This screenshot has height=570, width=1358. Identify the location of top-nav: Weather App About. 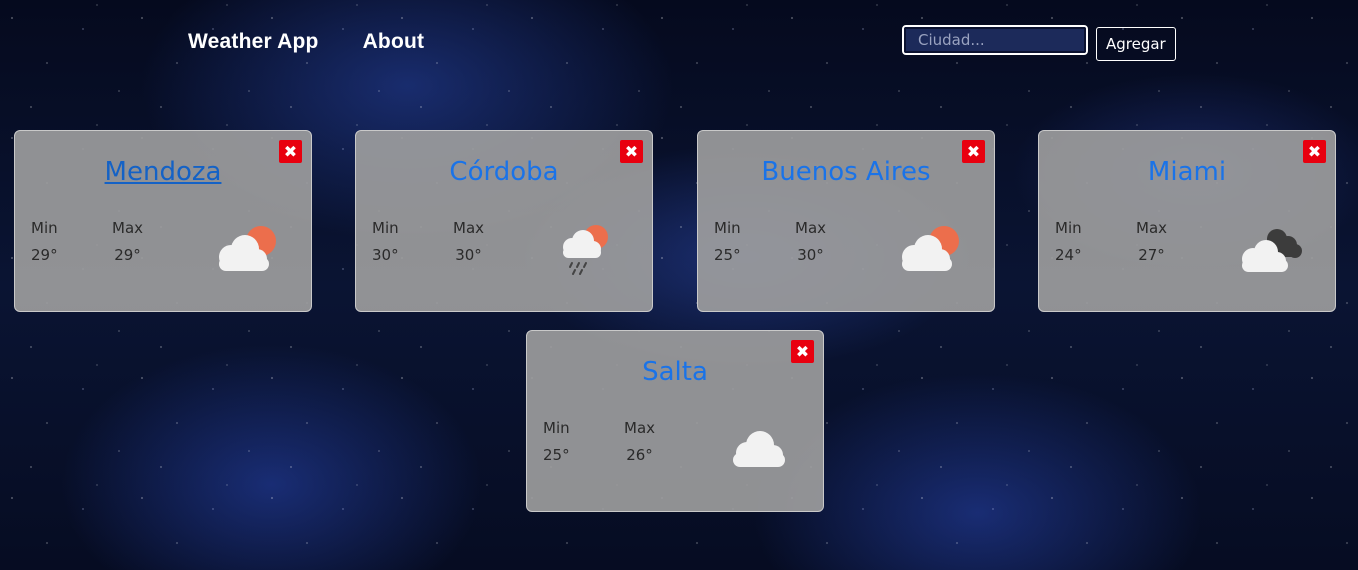
(306, 42).